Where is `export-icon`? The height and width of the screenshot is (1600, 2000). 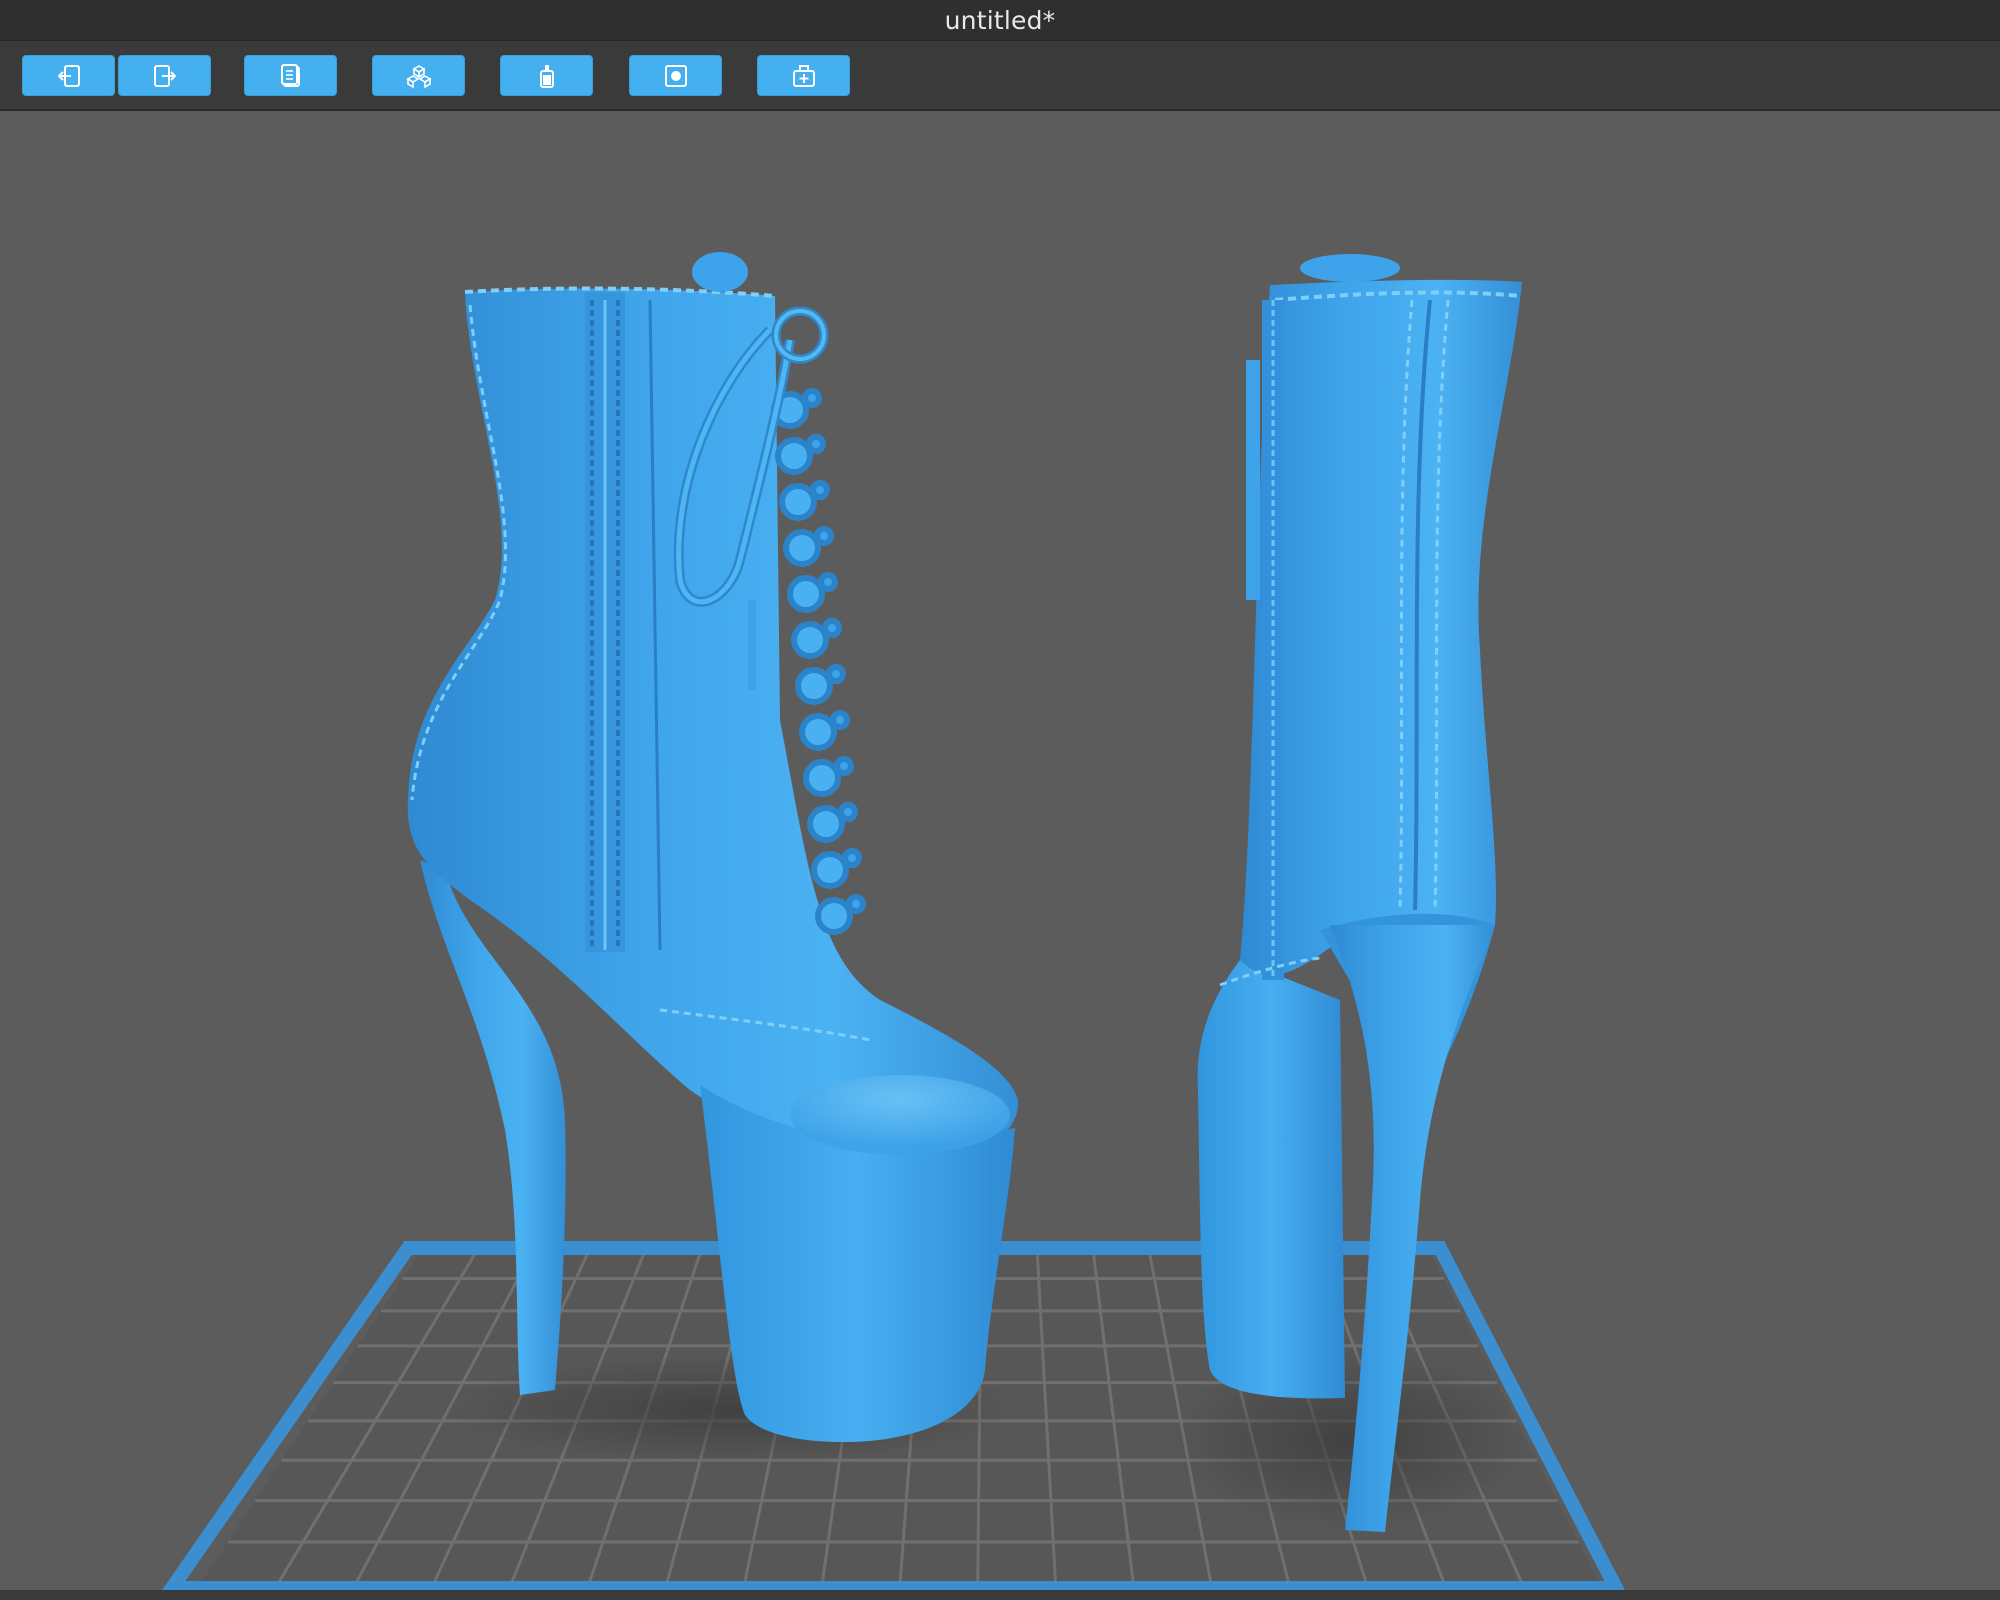
export-icon is located at coordinates (164, 75).